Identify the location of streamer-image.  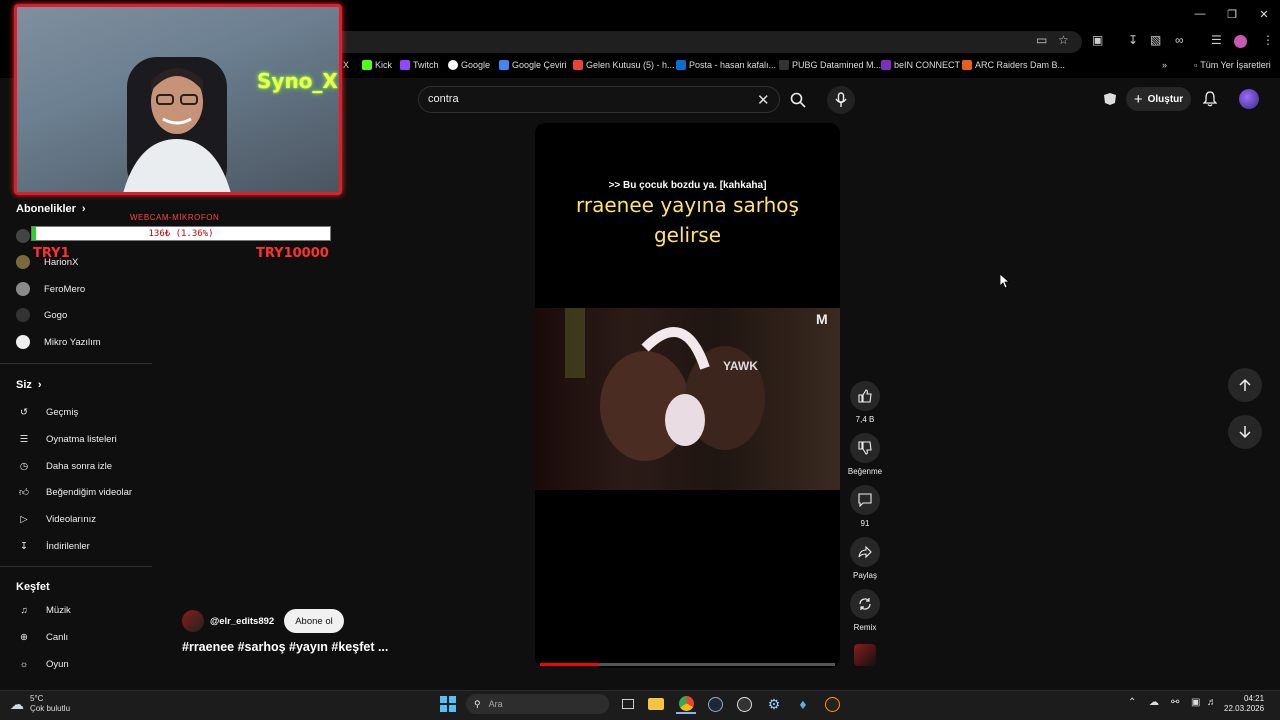
(177, 124).